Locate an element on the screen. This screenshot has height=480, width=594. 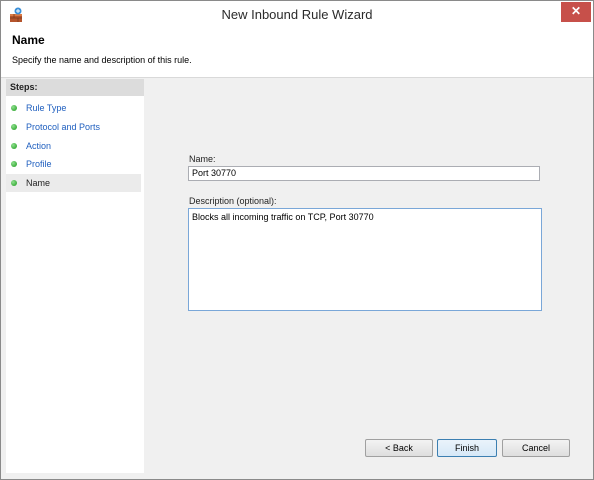
steps-heading: Steps: is located at coordinates (75, 87).